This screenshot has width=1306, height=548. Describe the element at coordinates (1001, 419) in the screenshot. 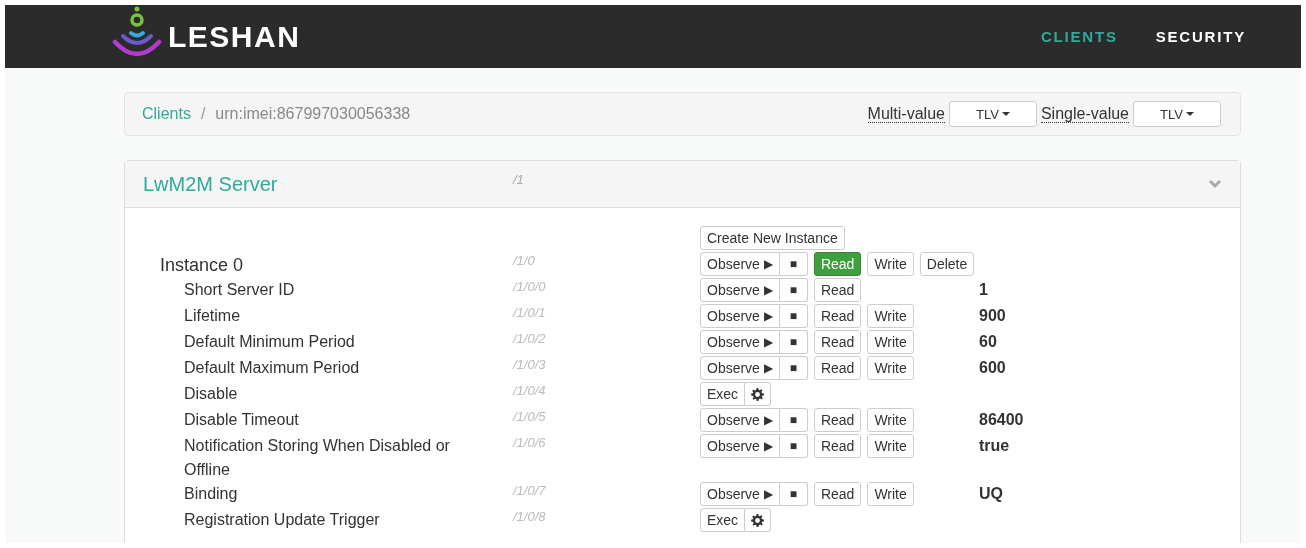

I see `resource-value: 86400` at that location.